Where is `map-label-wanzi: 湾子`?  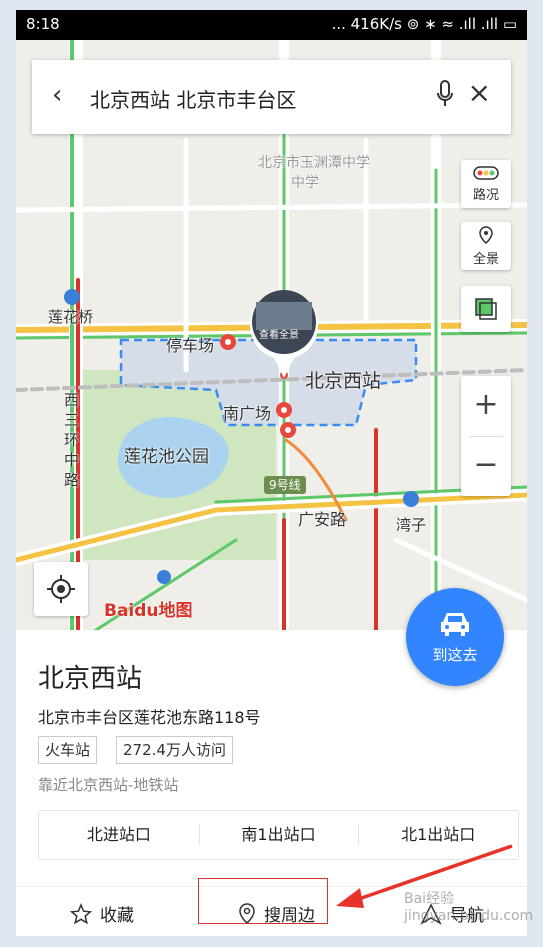 map-label-wanzi: 湾子 is located at coordinates (411, 525).